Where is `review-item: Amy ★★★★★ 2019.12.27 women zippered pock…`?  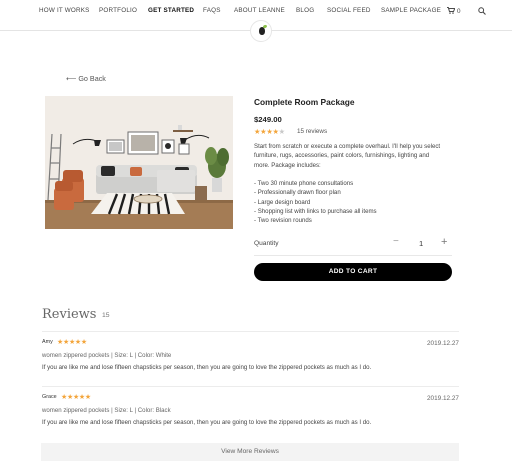 review-item: Amy ★★★★★ 2019.12.27 women zippered pock… is located at coordinates (250, 360).